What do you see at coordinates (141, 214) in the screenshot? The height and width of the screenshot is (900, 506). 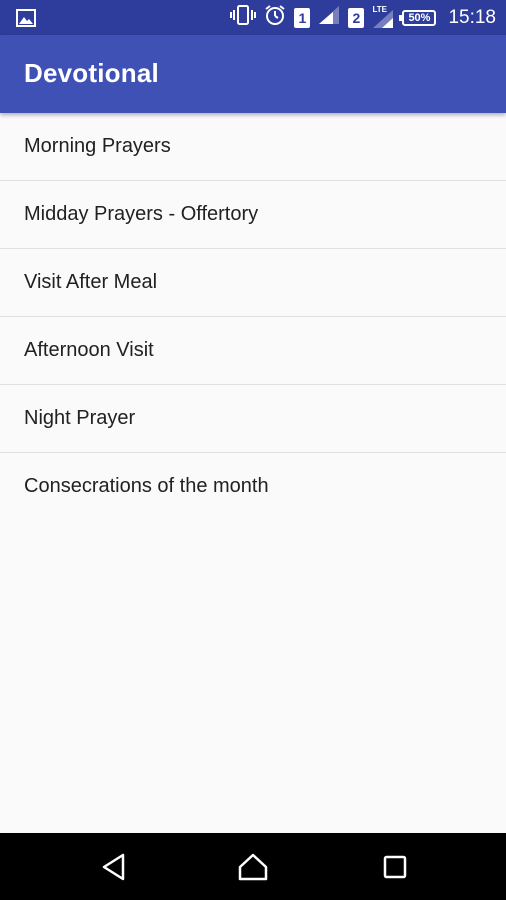 I see `list-item-label: Midday Prayers - Offertory` at bounding box center [141, 214].